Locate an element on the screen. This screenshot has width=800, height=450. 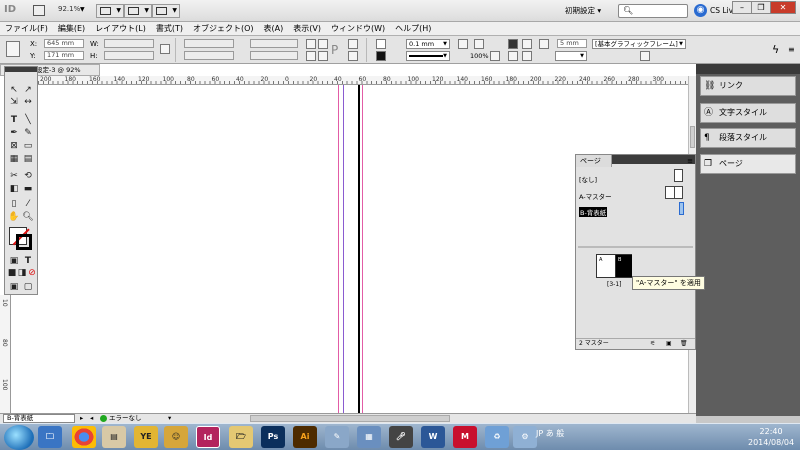
bridge-icon is located at coordinates (39, 10).